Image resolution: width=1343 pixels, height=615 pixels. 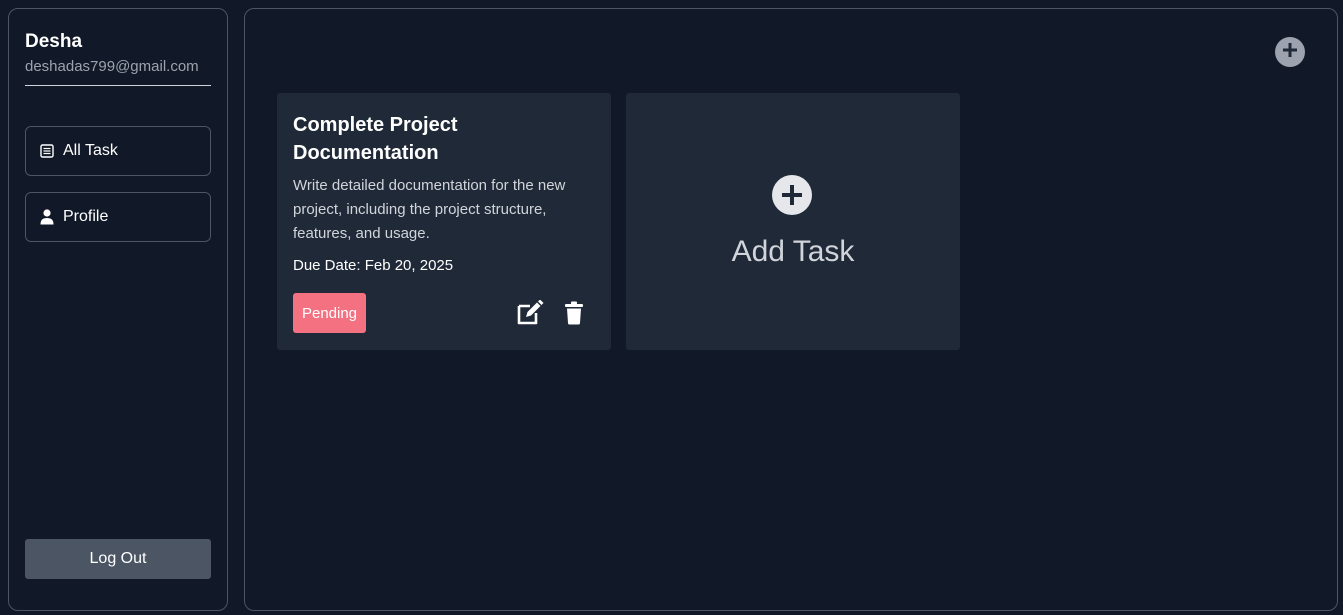 What do you see at coordinates (793, 221) in the screenshot?
I see `add-task-card: Add Task` at bounding box center [793, 221].